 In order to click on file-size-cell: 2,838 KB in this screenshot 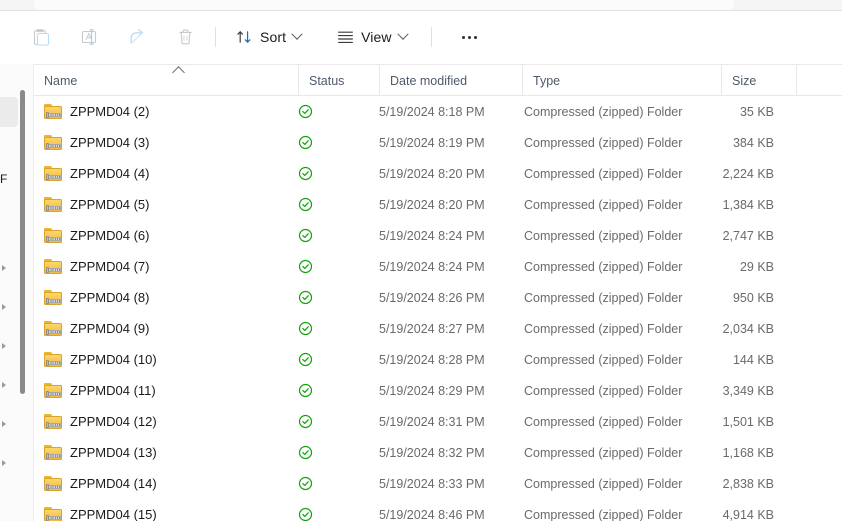, I will do `click(748, 483)`.